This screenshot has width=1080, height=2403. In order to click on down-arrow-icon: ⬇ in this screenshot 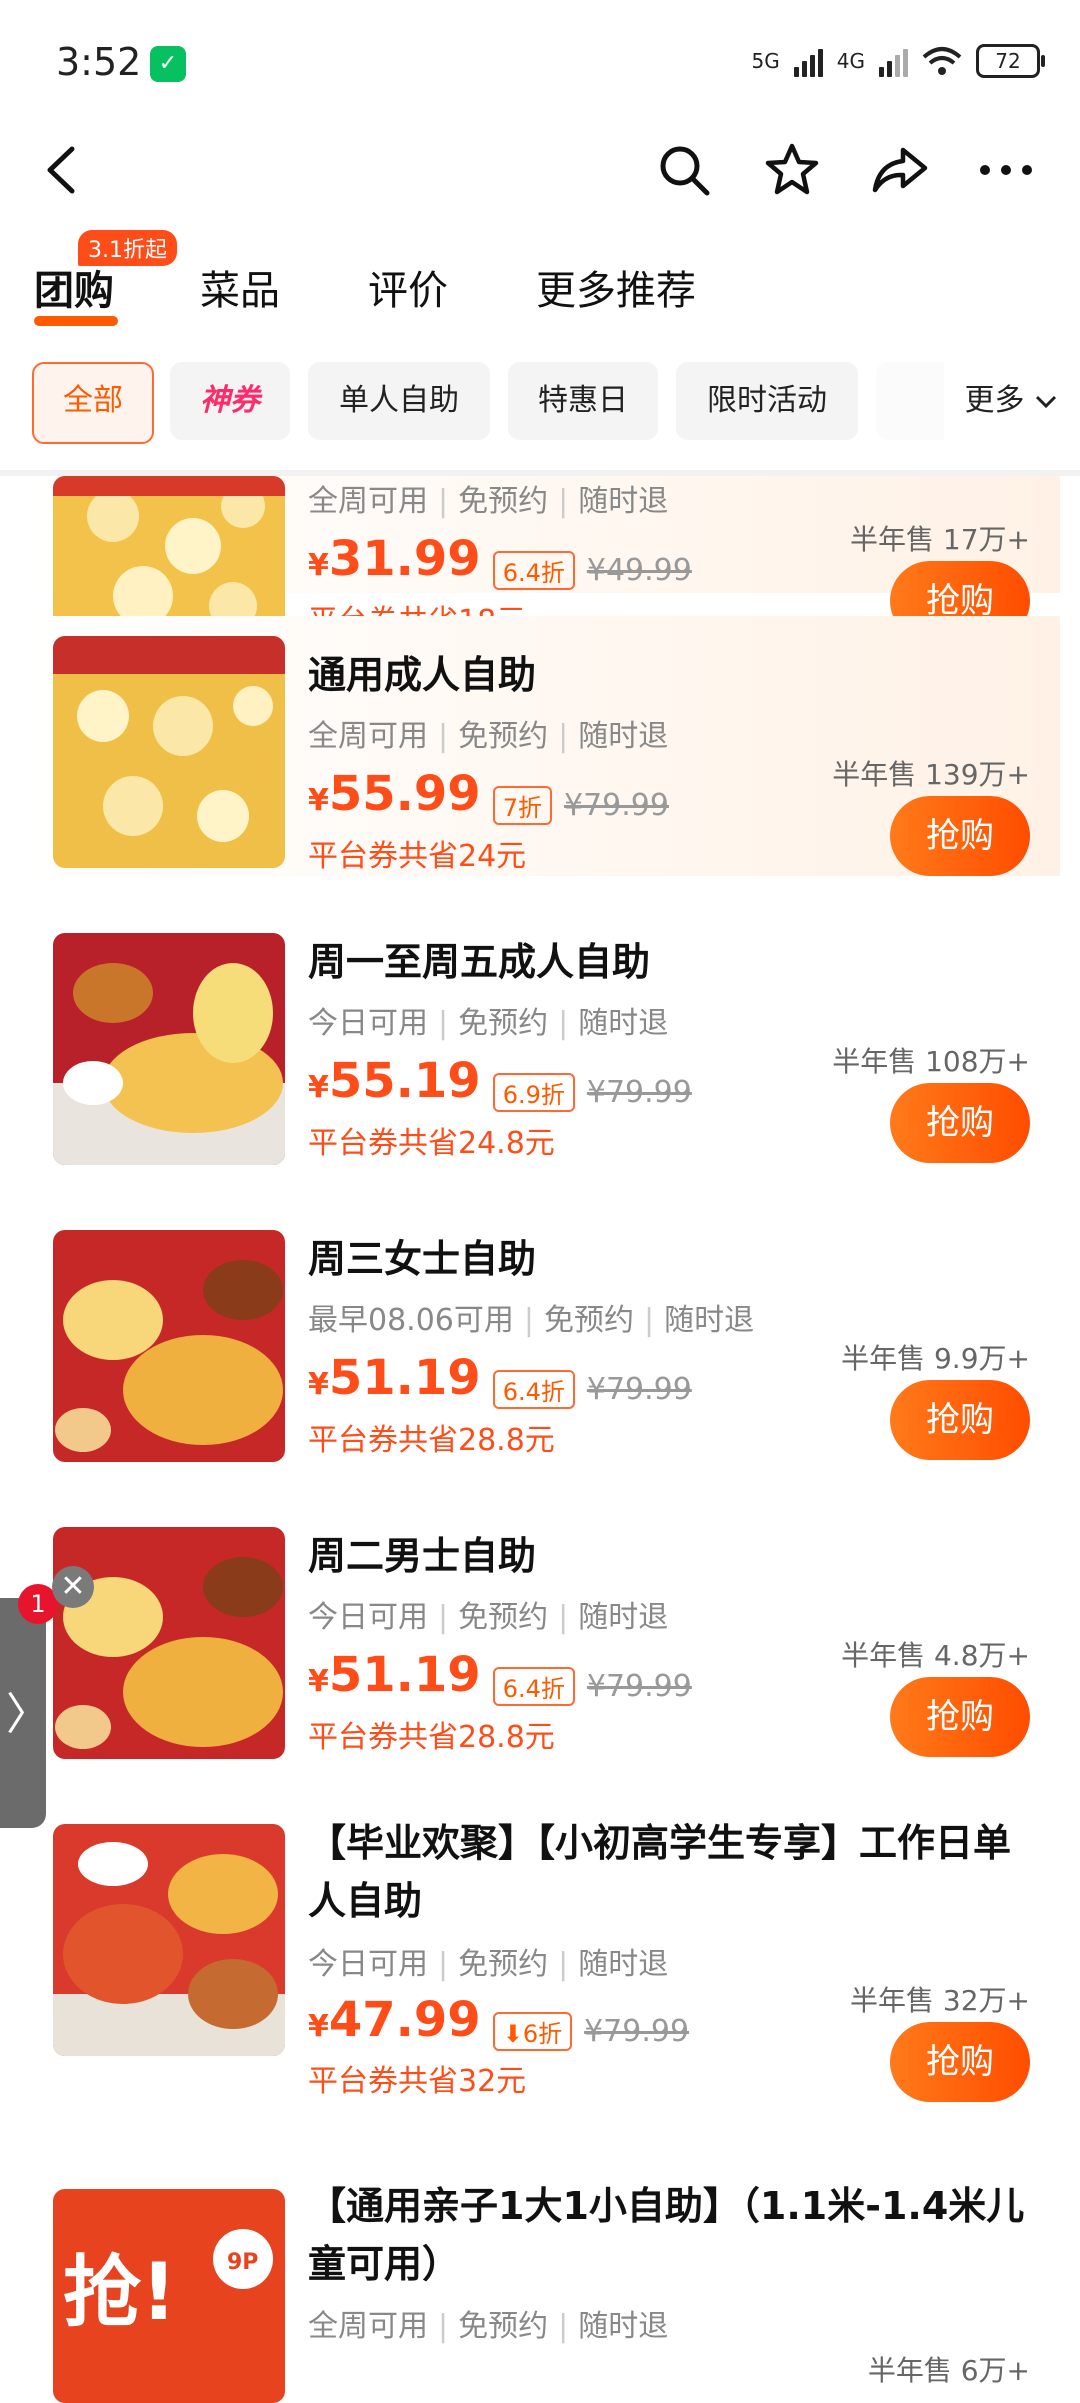, I will do `click(512, 2034)`.